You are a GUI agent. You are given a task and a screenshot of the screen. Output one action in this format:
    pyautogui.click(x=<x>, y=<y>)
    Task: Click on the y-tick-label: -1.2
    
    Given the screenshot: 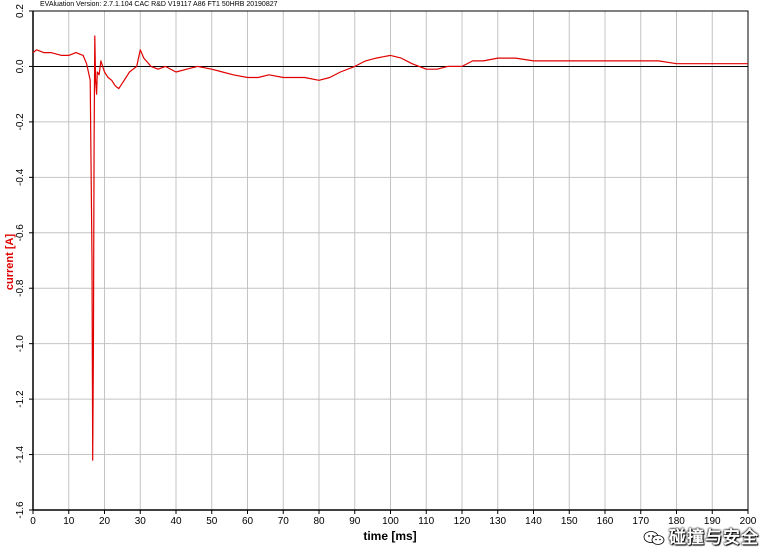 What is the action you would take?
    pyautogui.click(x=20, y=399)
    